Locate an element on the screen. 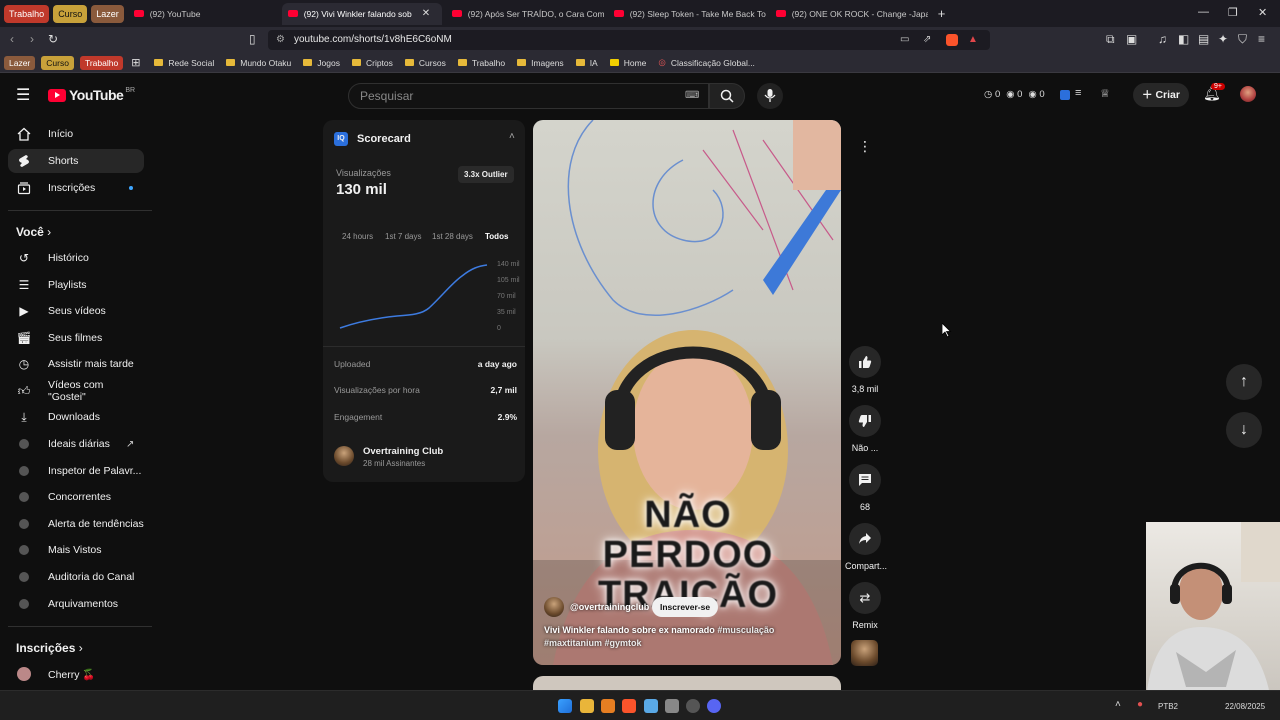 This screenshot has height=720, width=1280. sidebar-item-assistir-mais-tarde: ◷ Assistir mais tarde is located at coordinates (76, 364).